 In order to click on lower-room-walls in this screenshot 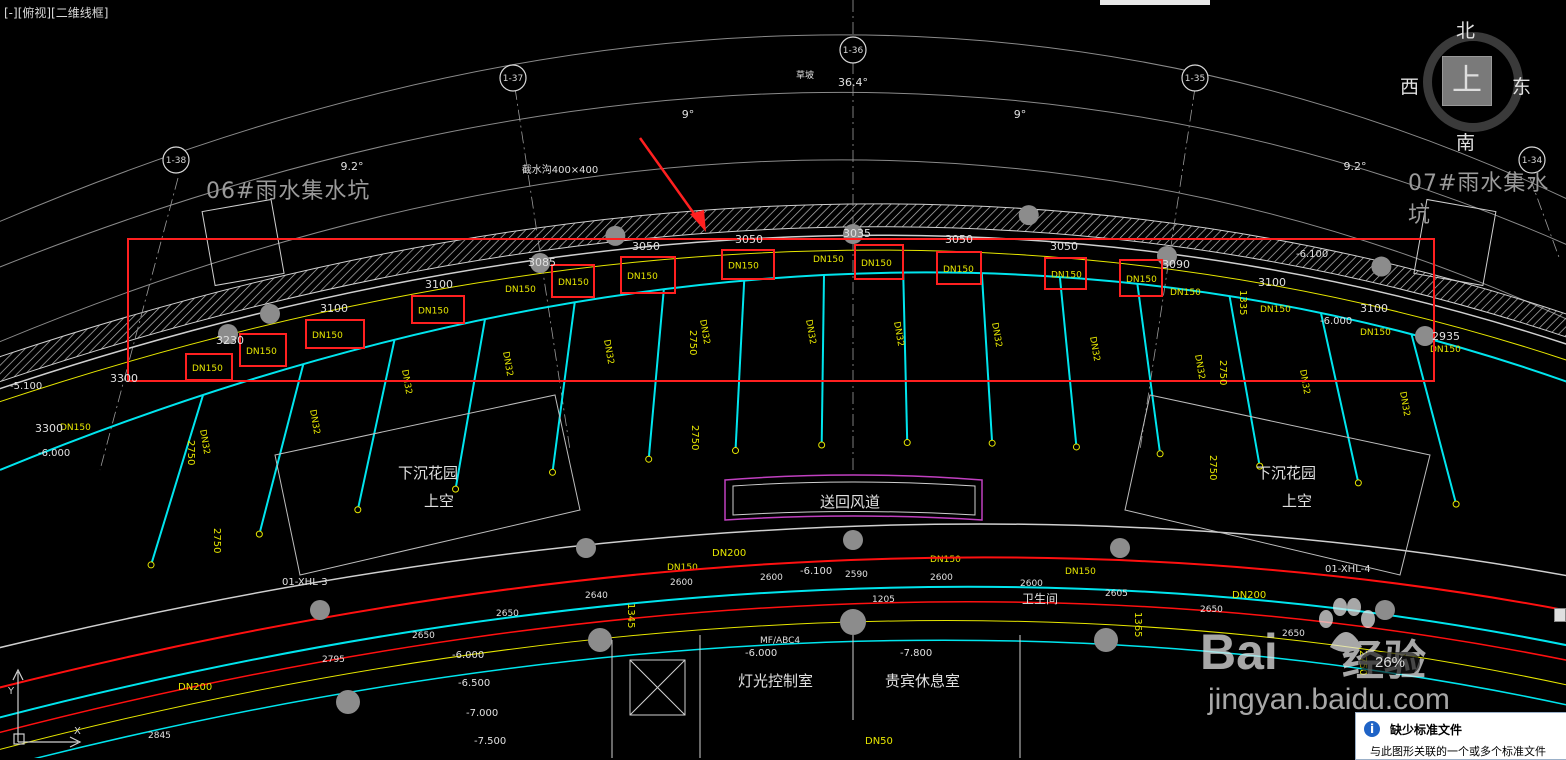, I will do `click(816, 696)`.